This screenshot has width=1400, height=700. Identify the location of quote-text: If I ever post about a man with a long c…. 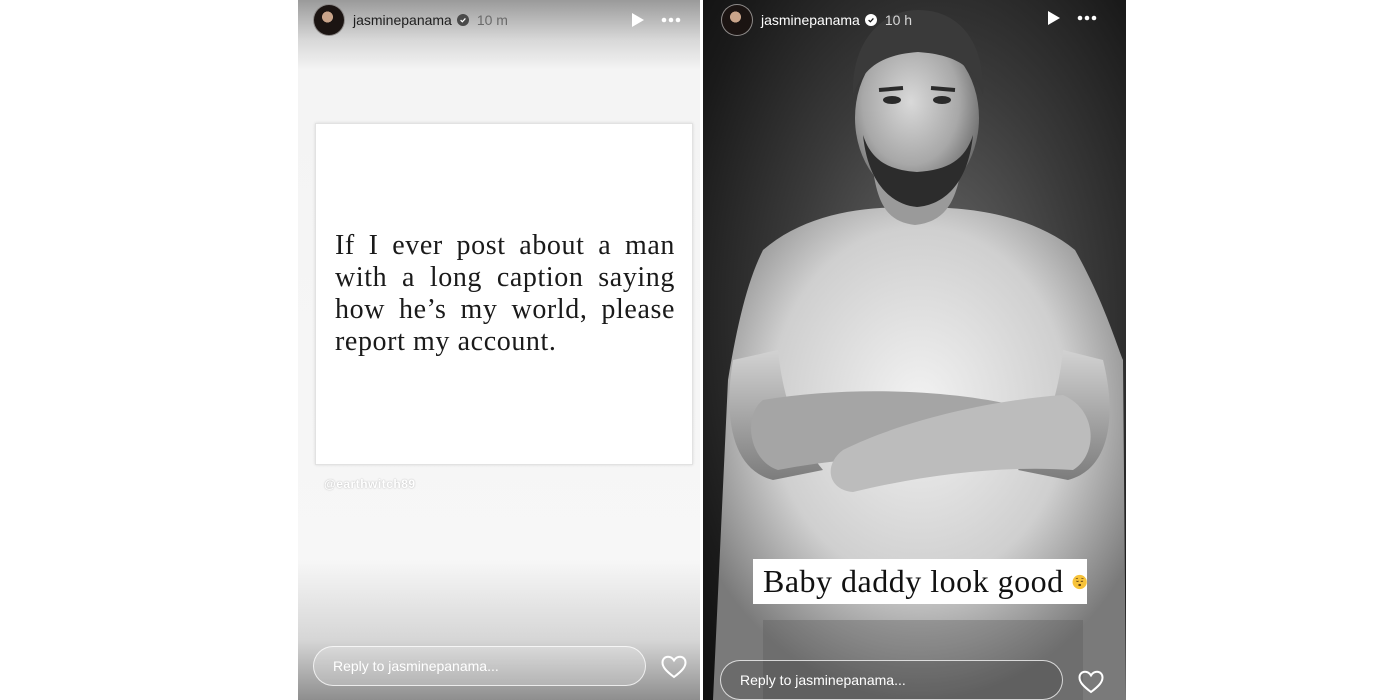
(505, 293).